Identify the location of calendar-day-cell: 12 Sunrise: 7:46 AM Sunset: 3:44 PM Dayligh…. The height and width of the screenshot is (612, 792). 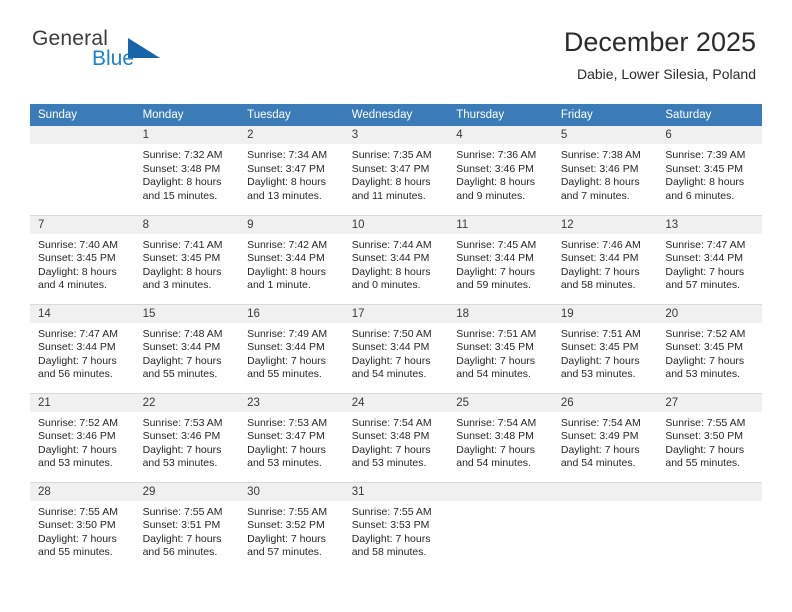
(605, 259).